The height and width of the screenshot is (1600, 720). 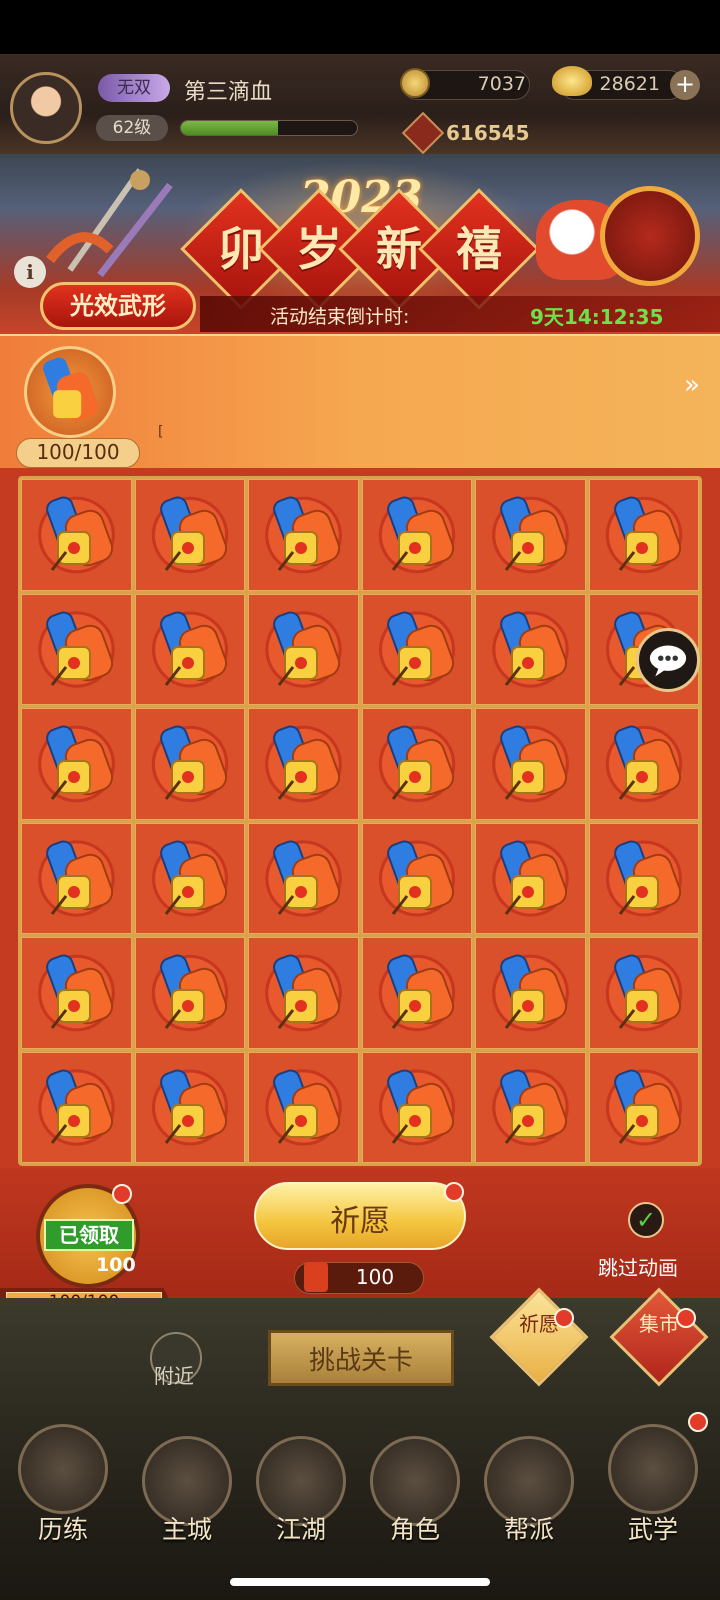 What do you see at coordinates (479, 249) in the screenshot?
I see `title-char-4: 禧` at bounding box center [479, 249].